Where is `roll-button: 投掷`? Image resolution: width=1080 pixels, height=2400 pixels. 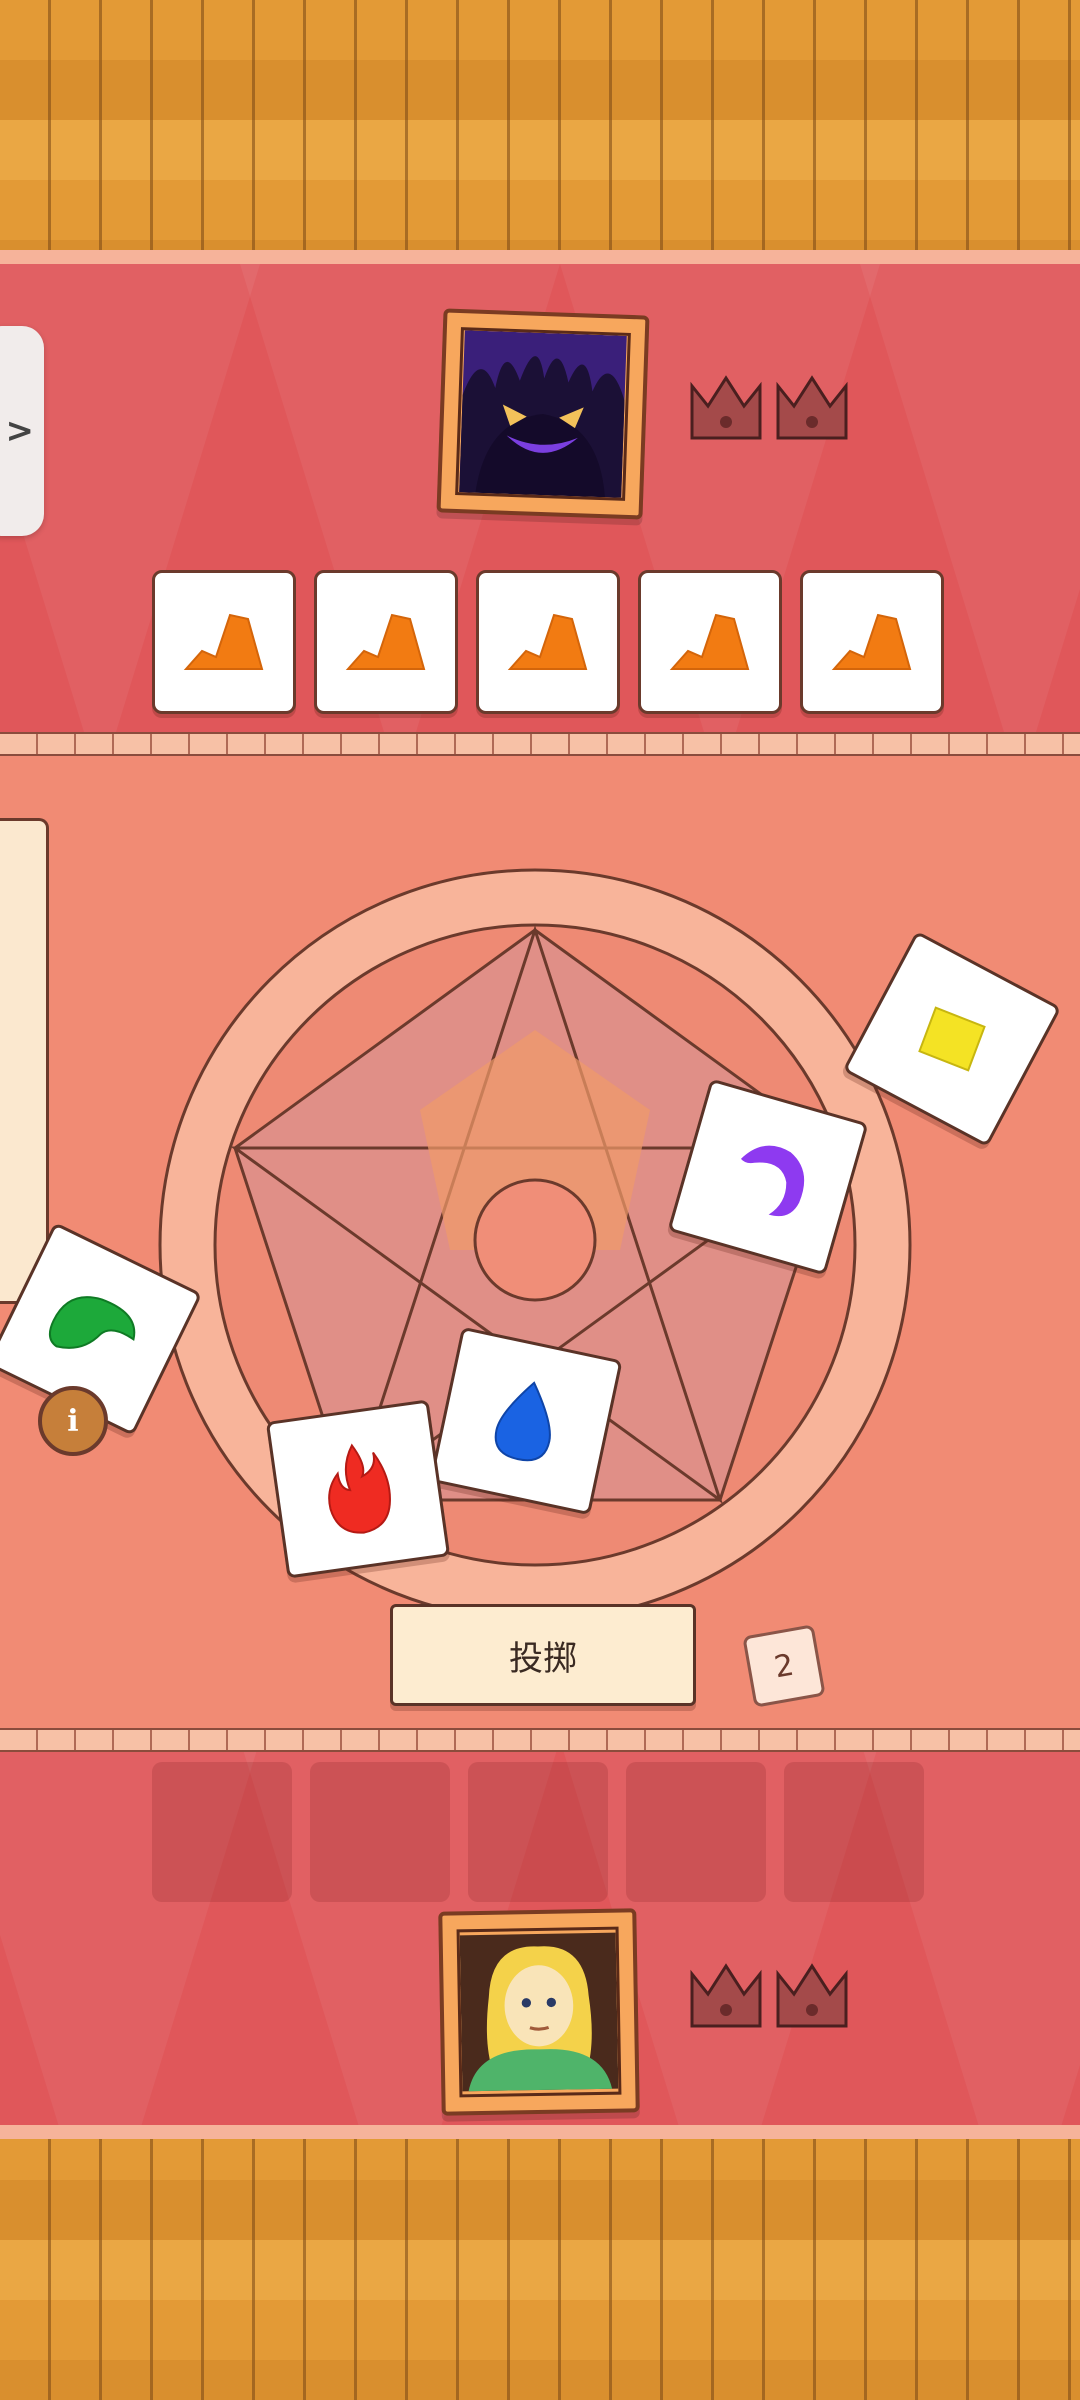 roll-button: 投掷 is located at coordinates (543, 1655).